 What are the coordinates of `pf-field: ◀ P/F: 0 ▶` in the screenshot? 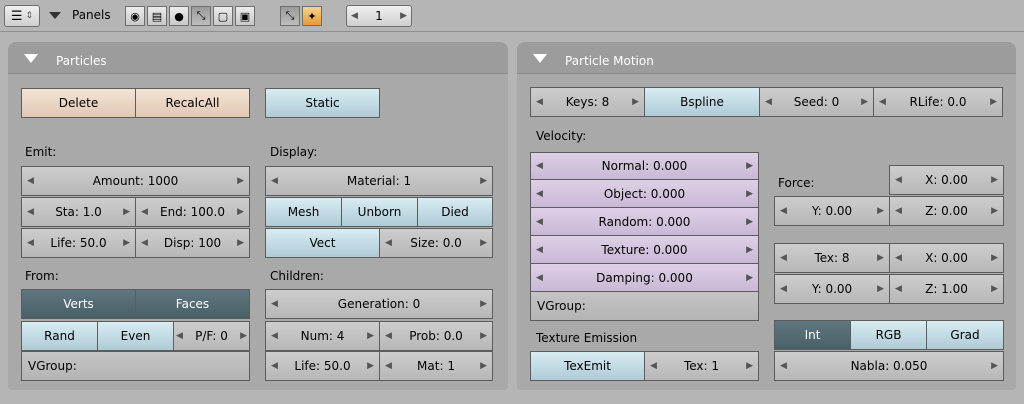 It's located at (211, 336).